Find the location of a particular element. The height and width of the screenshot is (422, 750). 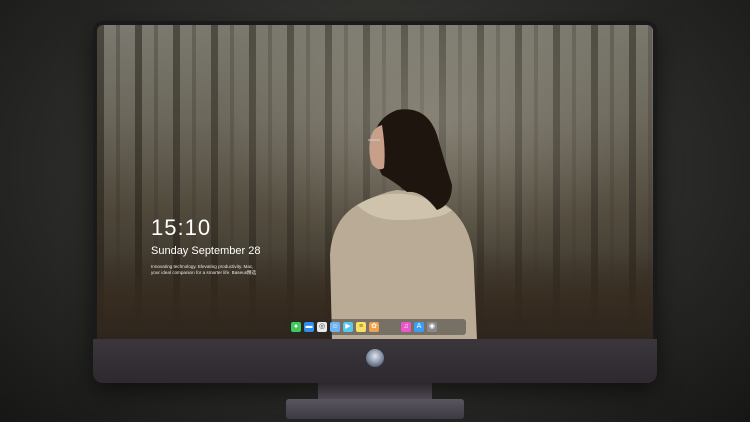

messages-icon: ● is located at coordinates (296, 327).